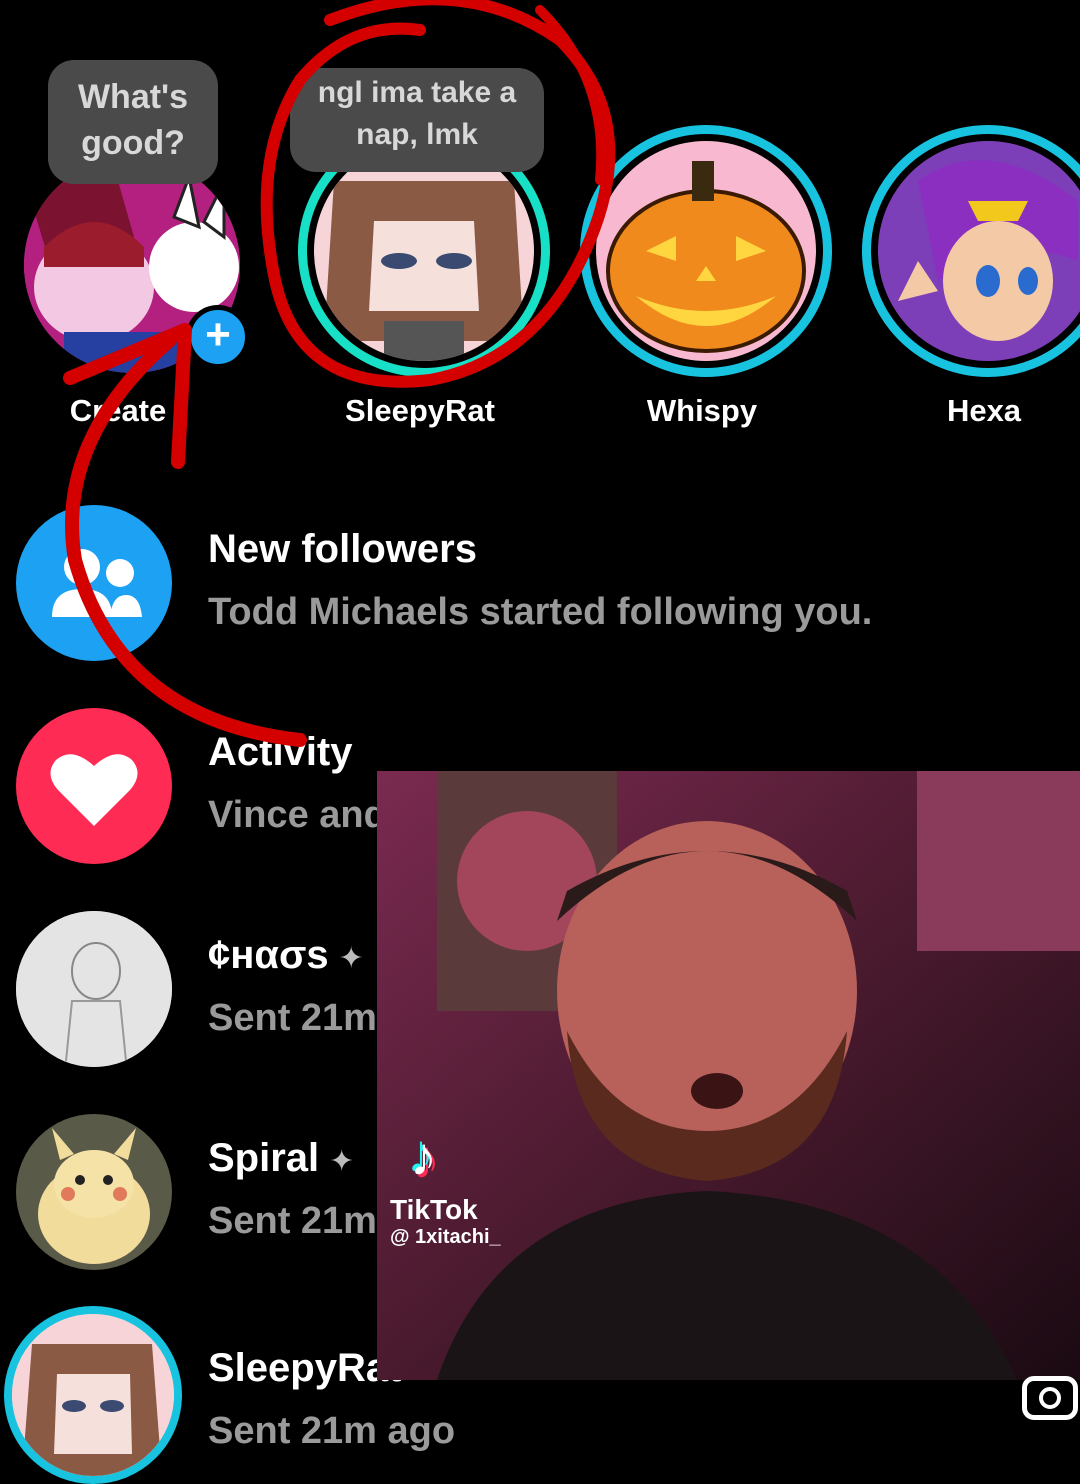  Describe the element at coordinates (423, 1157) in the screenshot. I see `tiktok-logo-icon: ♪` at that location.